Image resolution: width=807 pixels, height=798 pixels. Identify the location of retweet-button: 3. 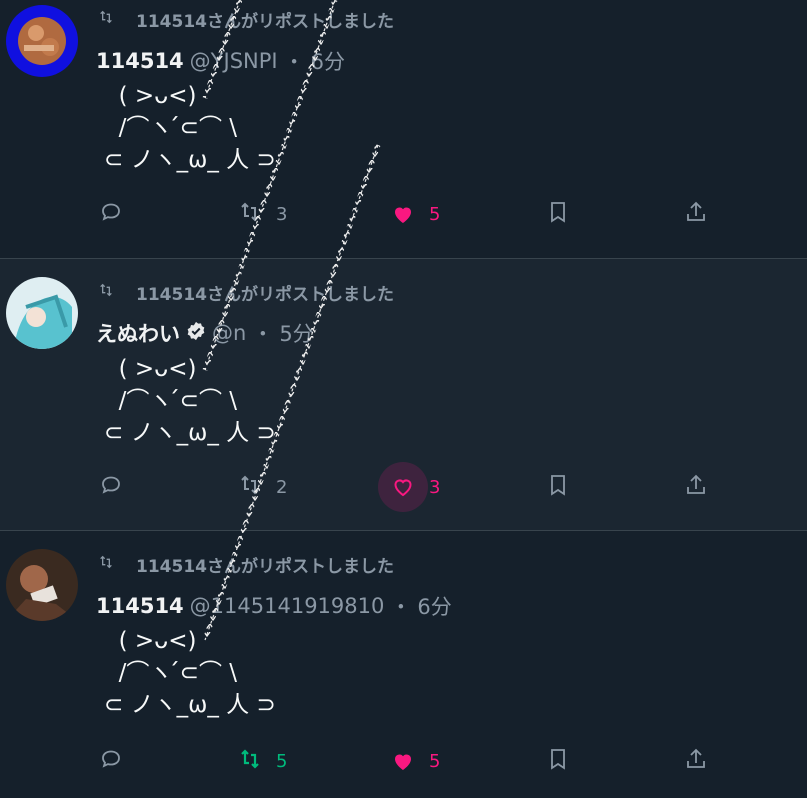
(262, 214).